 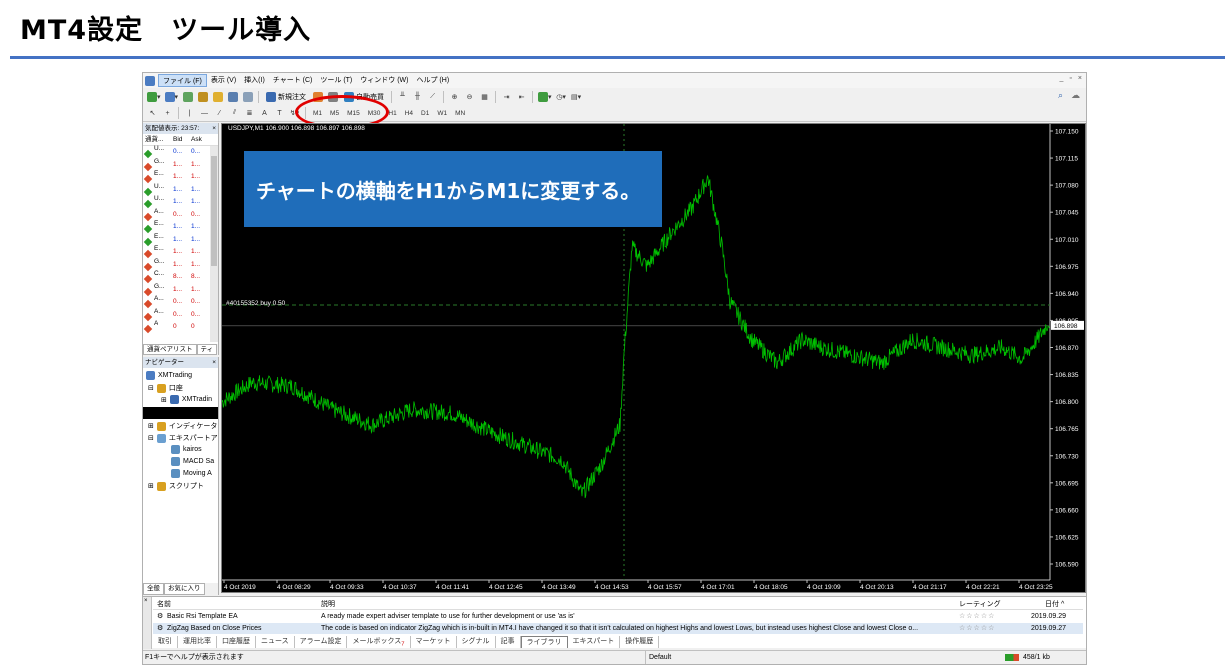 What do you see at coordinates (234, 113) in the screenshot?
I see `channel-icon: ⫽` at bounding box center [234, 113].